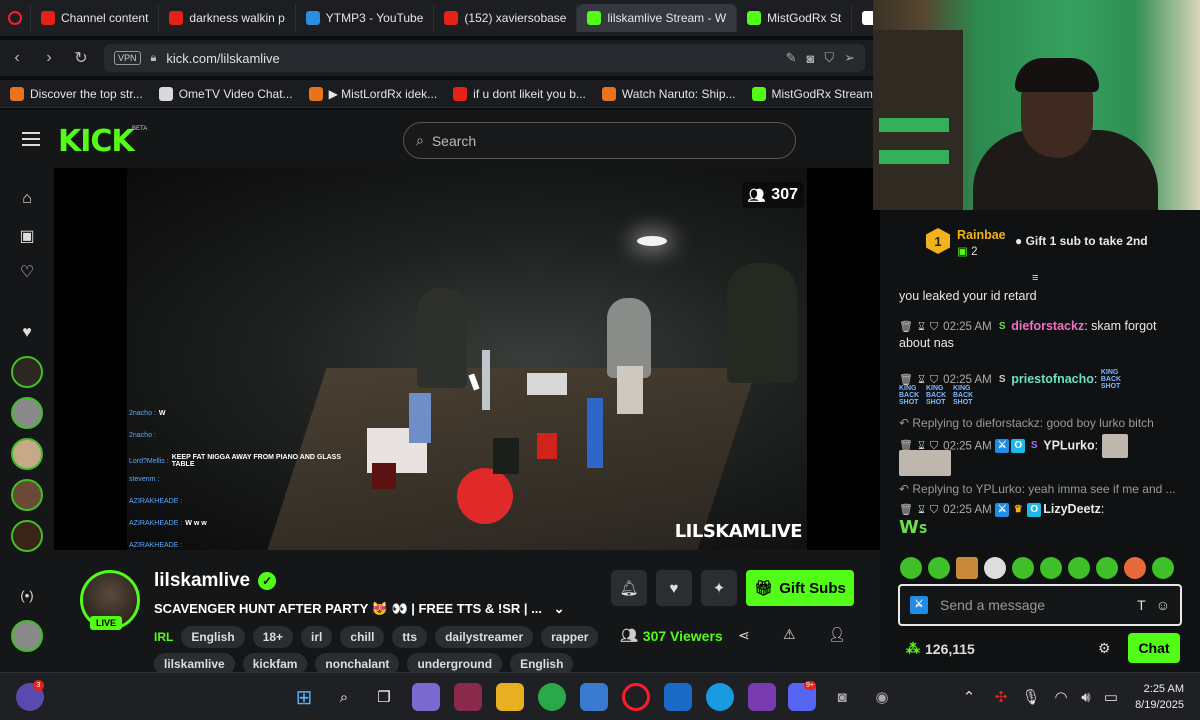 The image size is (1200, 720). What do you see at coordinates (213, 637) in the screenshot?
I see `stream-tag: English` at bounding box center [213, 637].